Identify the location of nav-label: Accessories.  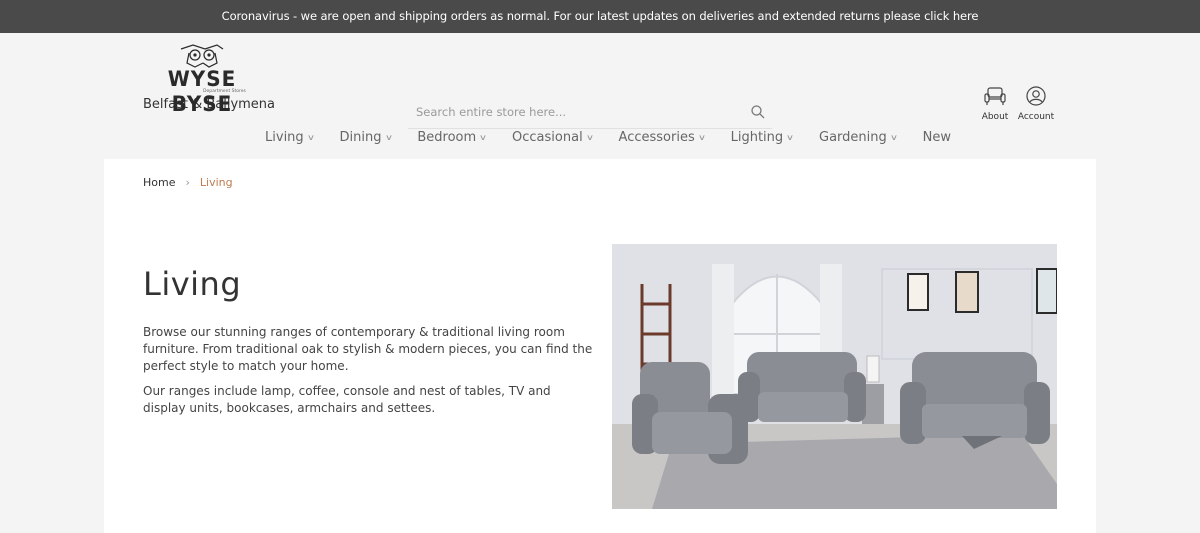
(656, 137).